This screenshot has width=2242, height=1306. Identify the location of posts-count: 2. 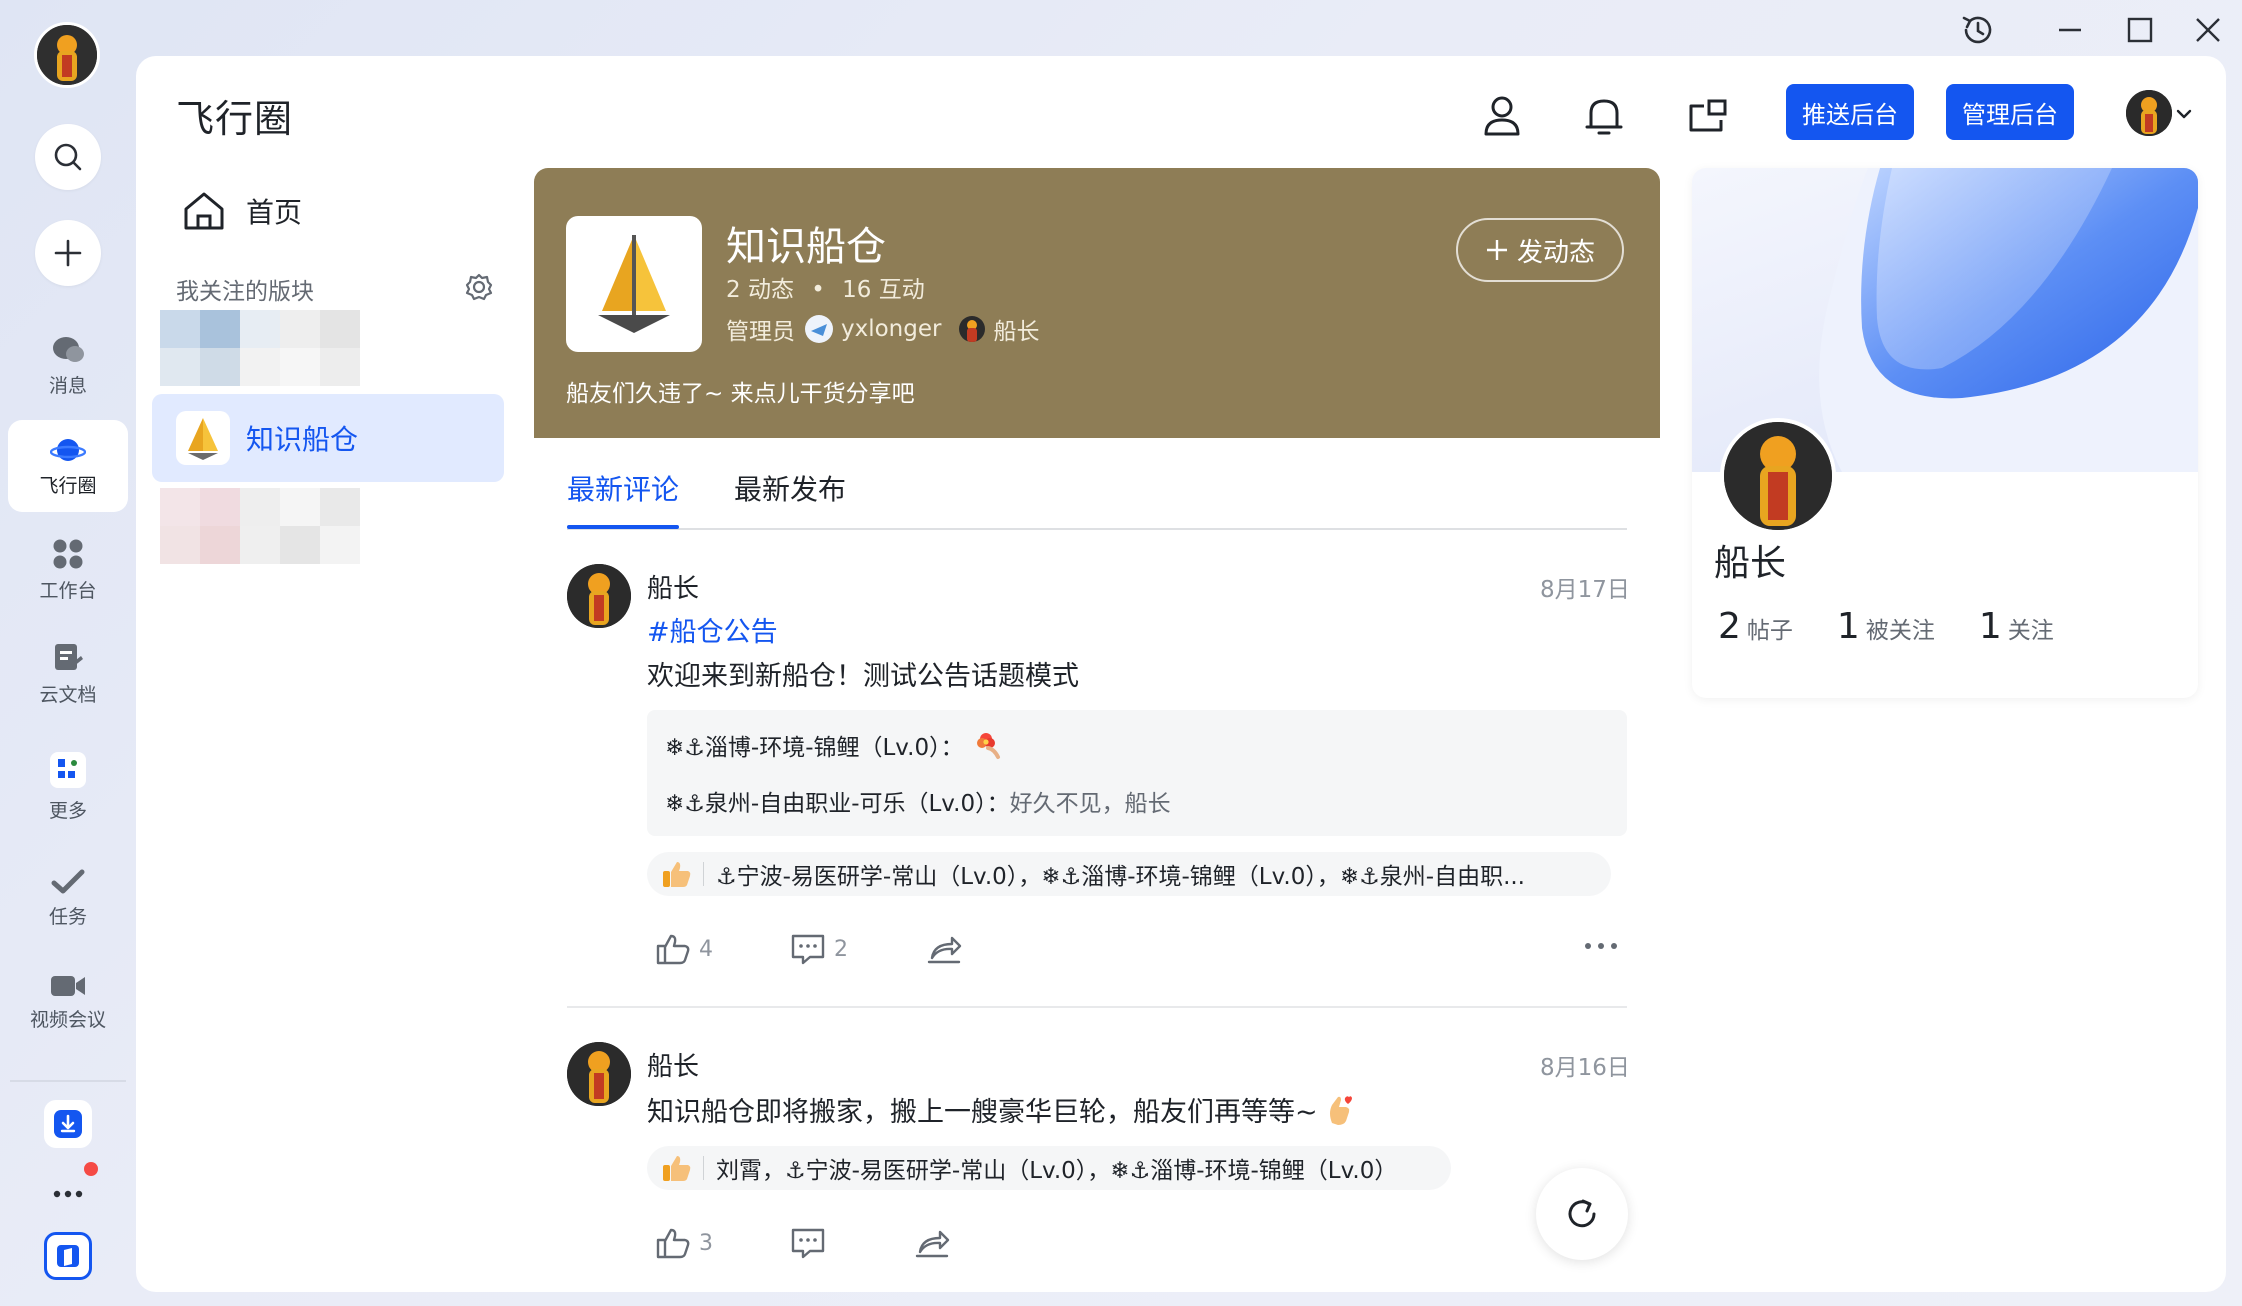
(1729, 626).